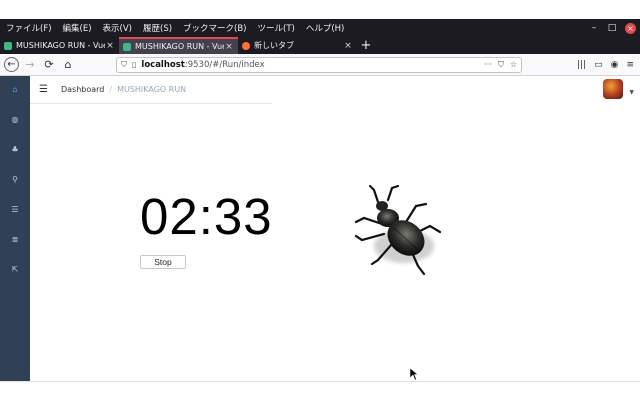 The width and height of the screenshot is (640, 400). What do you see at coordinates (598, 65) in the screenshot?
I see `sidebar-toggle-icon: ▭` at bounding box center [598, 65].